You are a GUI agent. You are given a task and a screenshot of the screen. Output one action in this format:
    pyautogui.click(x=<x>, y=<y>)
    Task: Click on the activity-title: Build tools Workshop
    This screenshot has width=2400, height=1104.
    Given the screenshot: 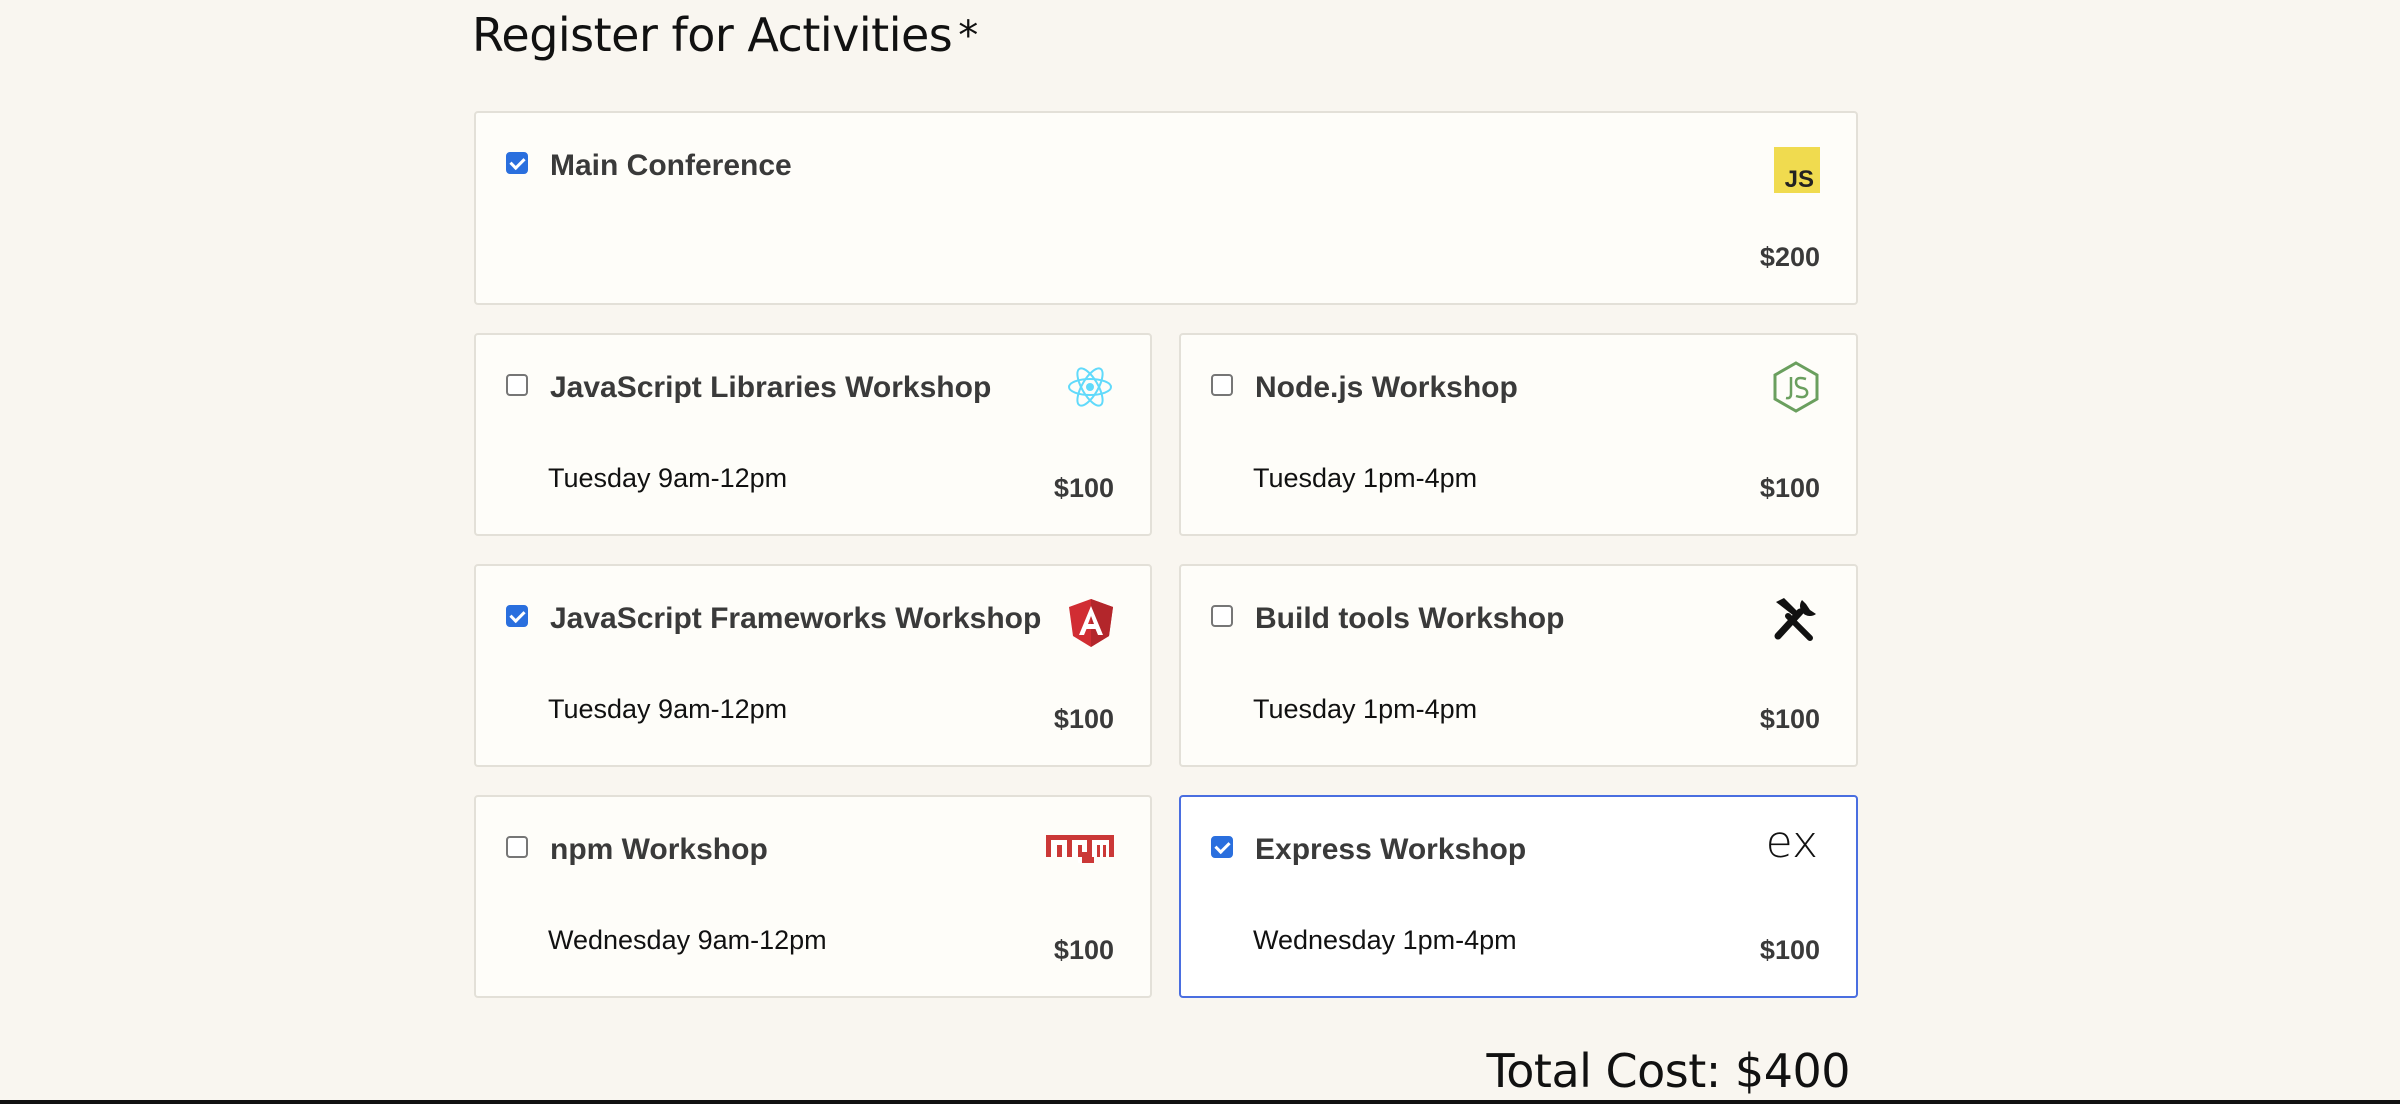 What is the action you would take?
    pyautogui.click(x=1410, y=618)
    